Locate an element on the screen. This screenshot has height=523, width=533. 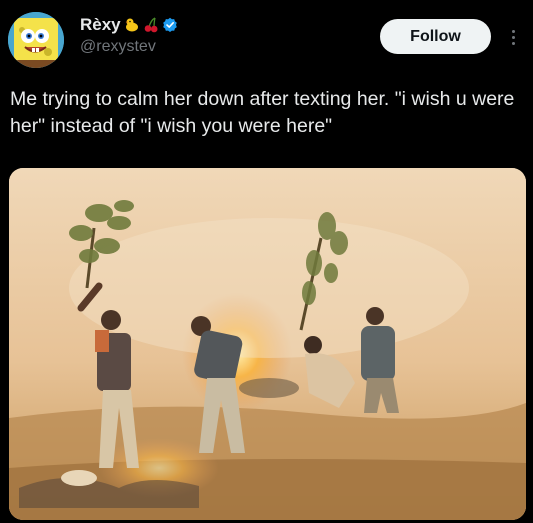
follow-button: Follow is located at coordinates (435, 36).